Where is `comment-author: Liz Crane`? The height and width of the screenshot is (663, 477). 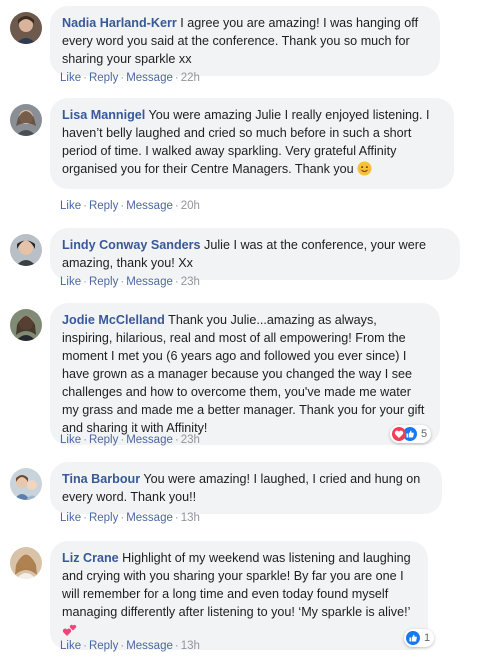
comment-author: Liz Crane is located at coordinates (90, 558).